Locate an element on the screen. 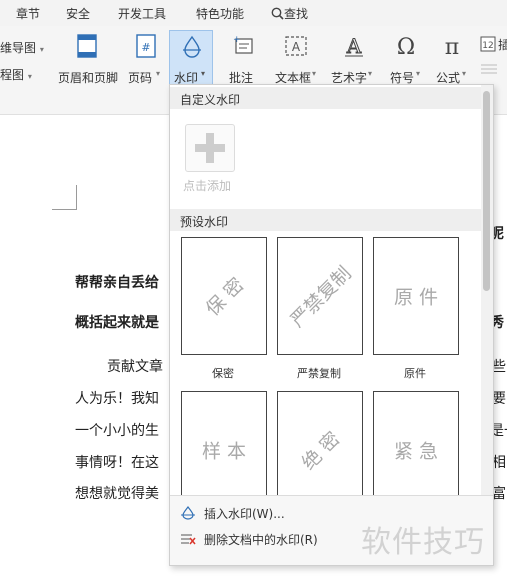  svg-text: π is located at coordinates (452, 46).